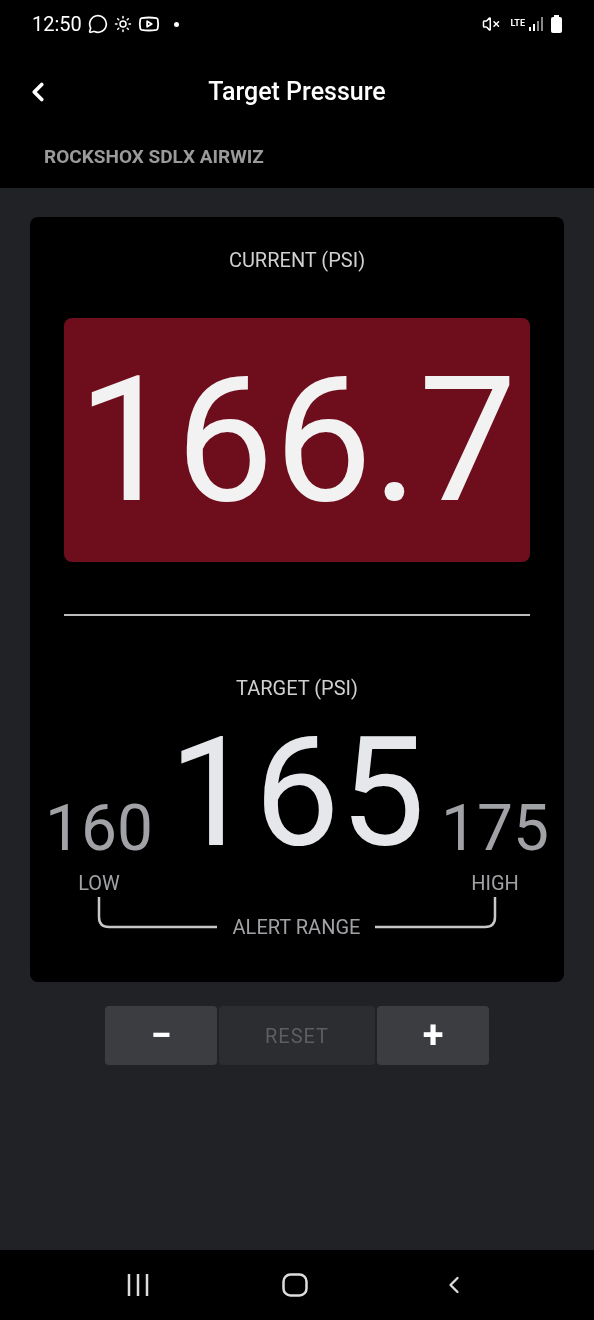 The height and width of the screenshot is (1320, 594). What do you see at coordinates (297, 440) in the screenshot?
I see `current-value: 166.7` at bounding box center [297, 440].